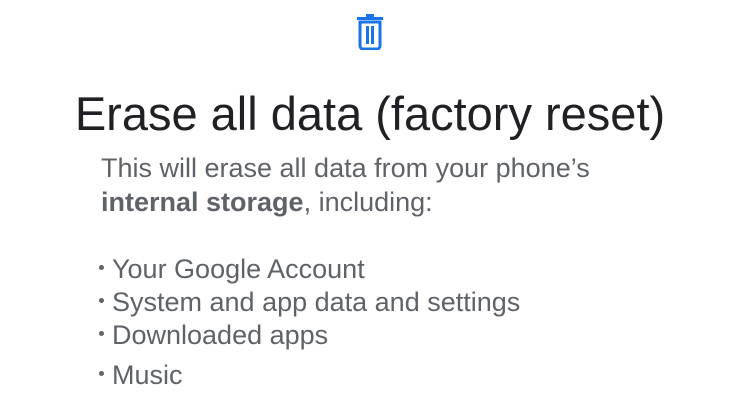 The image size is (740, 416). What do you see at coordinates (370, 32) in the screenshot?
I see `trash-icon` at bounding box center [370, 32].